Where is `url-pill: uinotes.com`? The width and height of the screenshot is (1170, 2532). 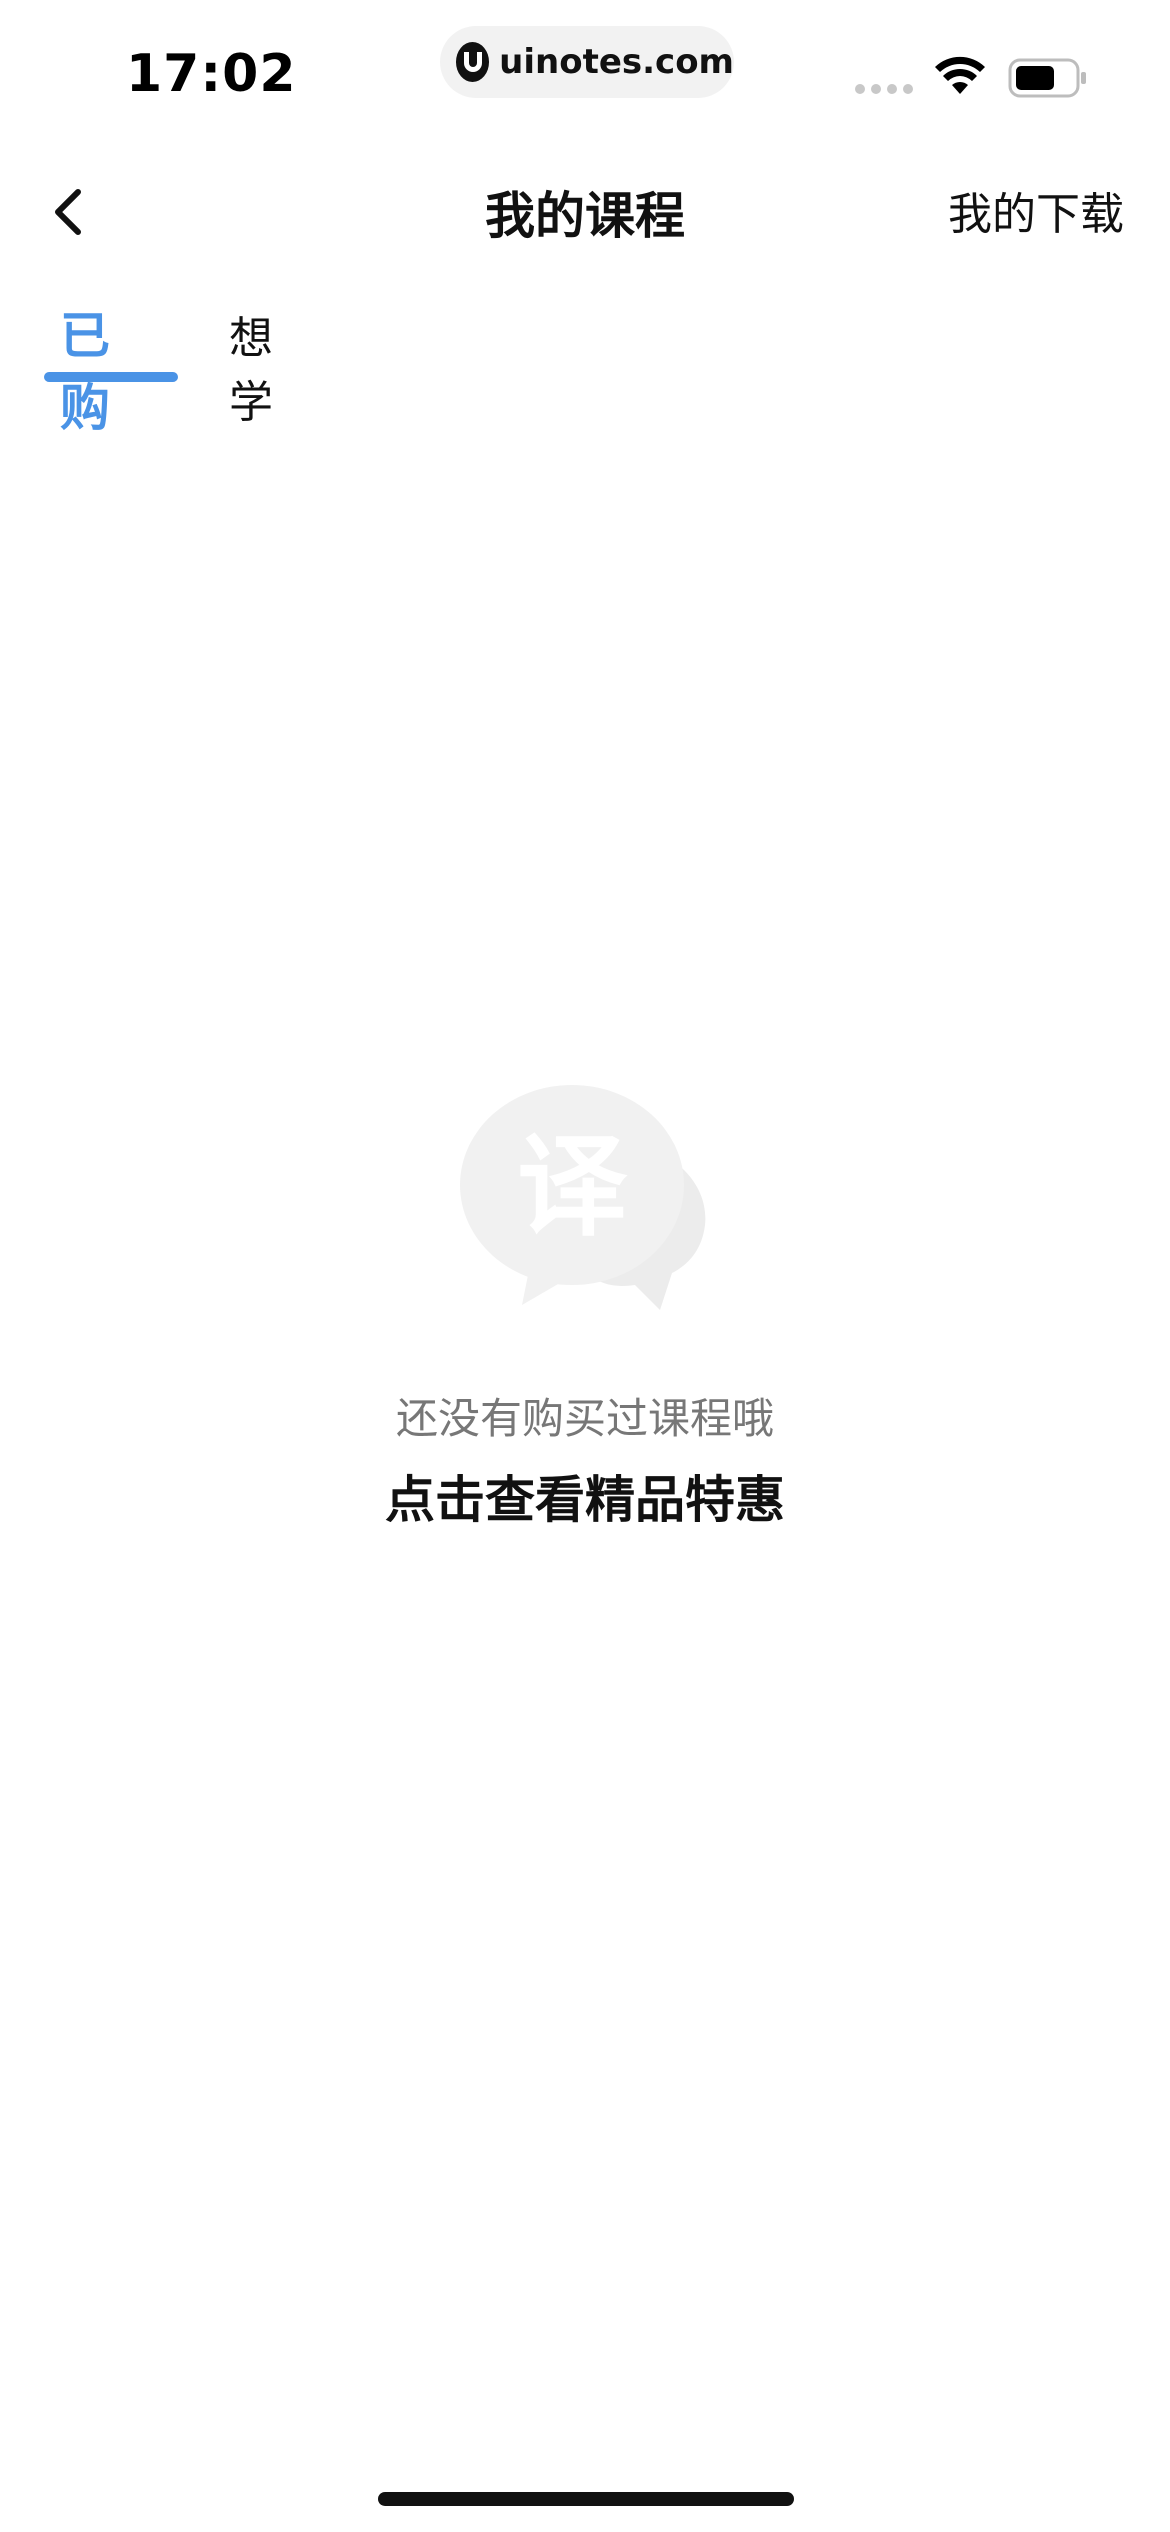 url-pill: uinotes.com is located at coordinates (587, 62).